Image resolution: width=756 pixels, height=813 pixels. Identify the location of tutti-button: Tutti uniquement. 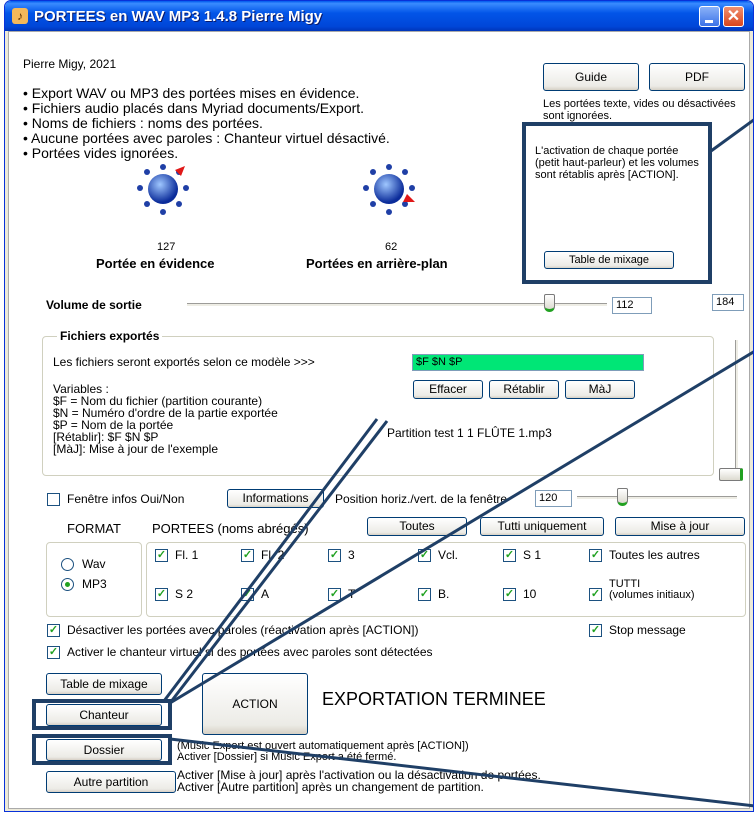
(542, 526).